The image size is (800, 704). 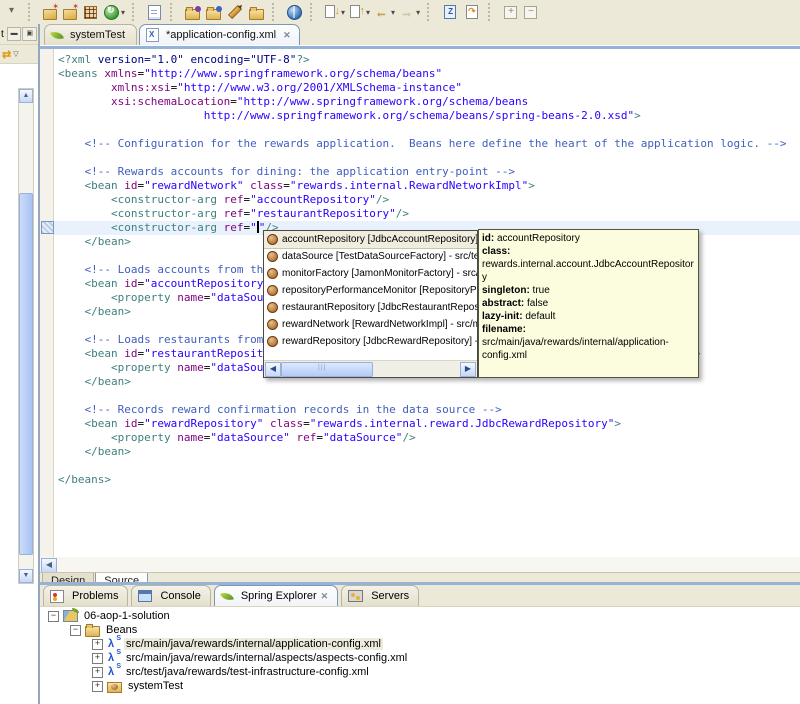 I want to click on previous-annotation-icon: ▾, so click(x=359, y=12).